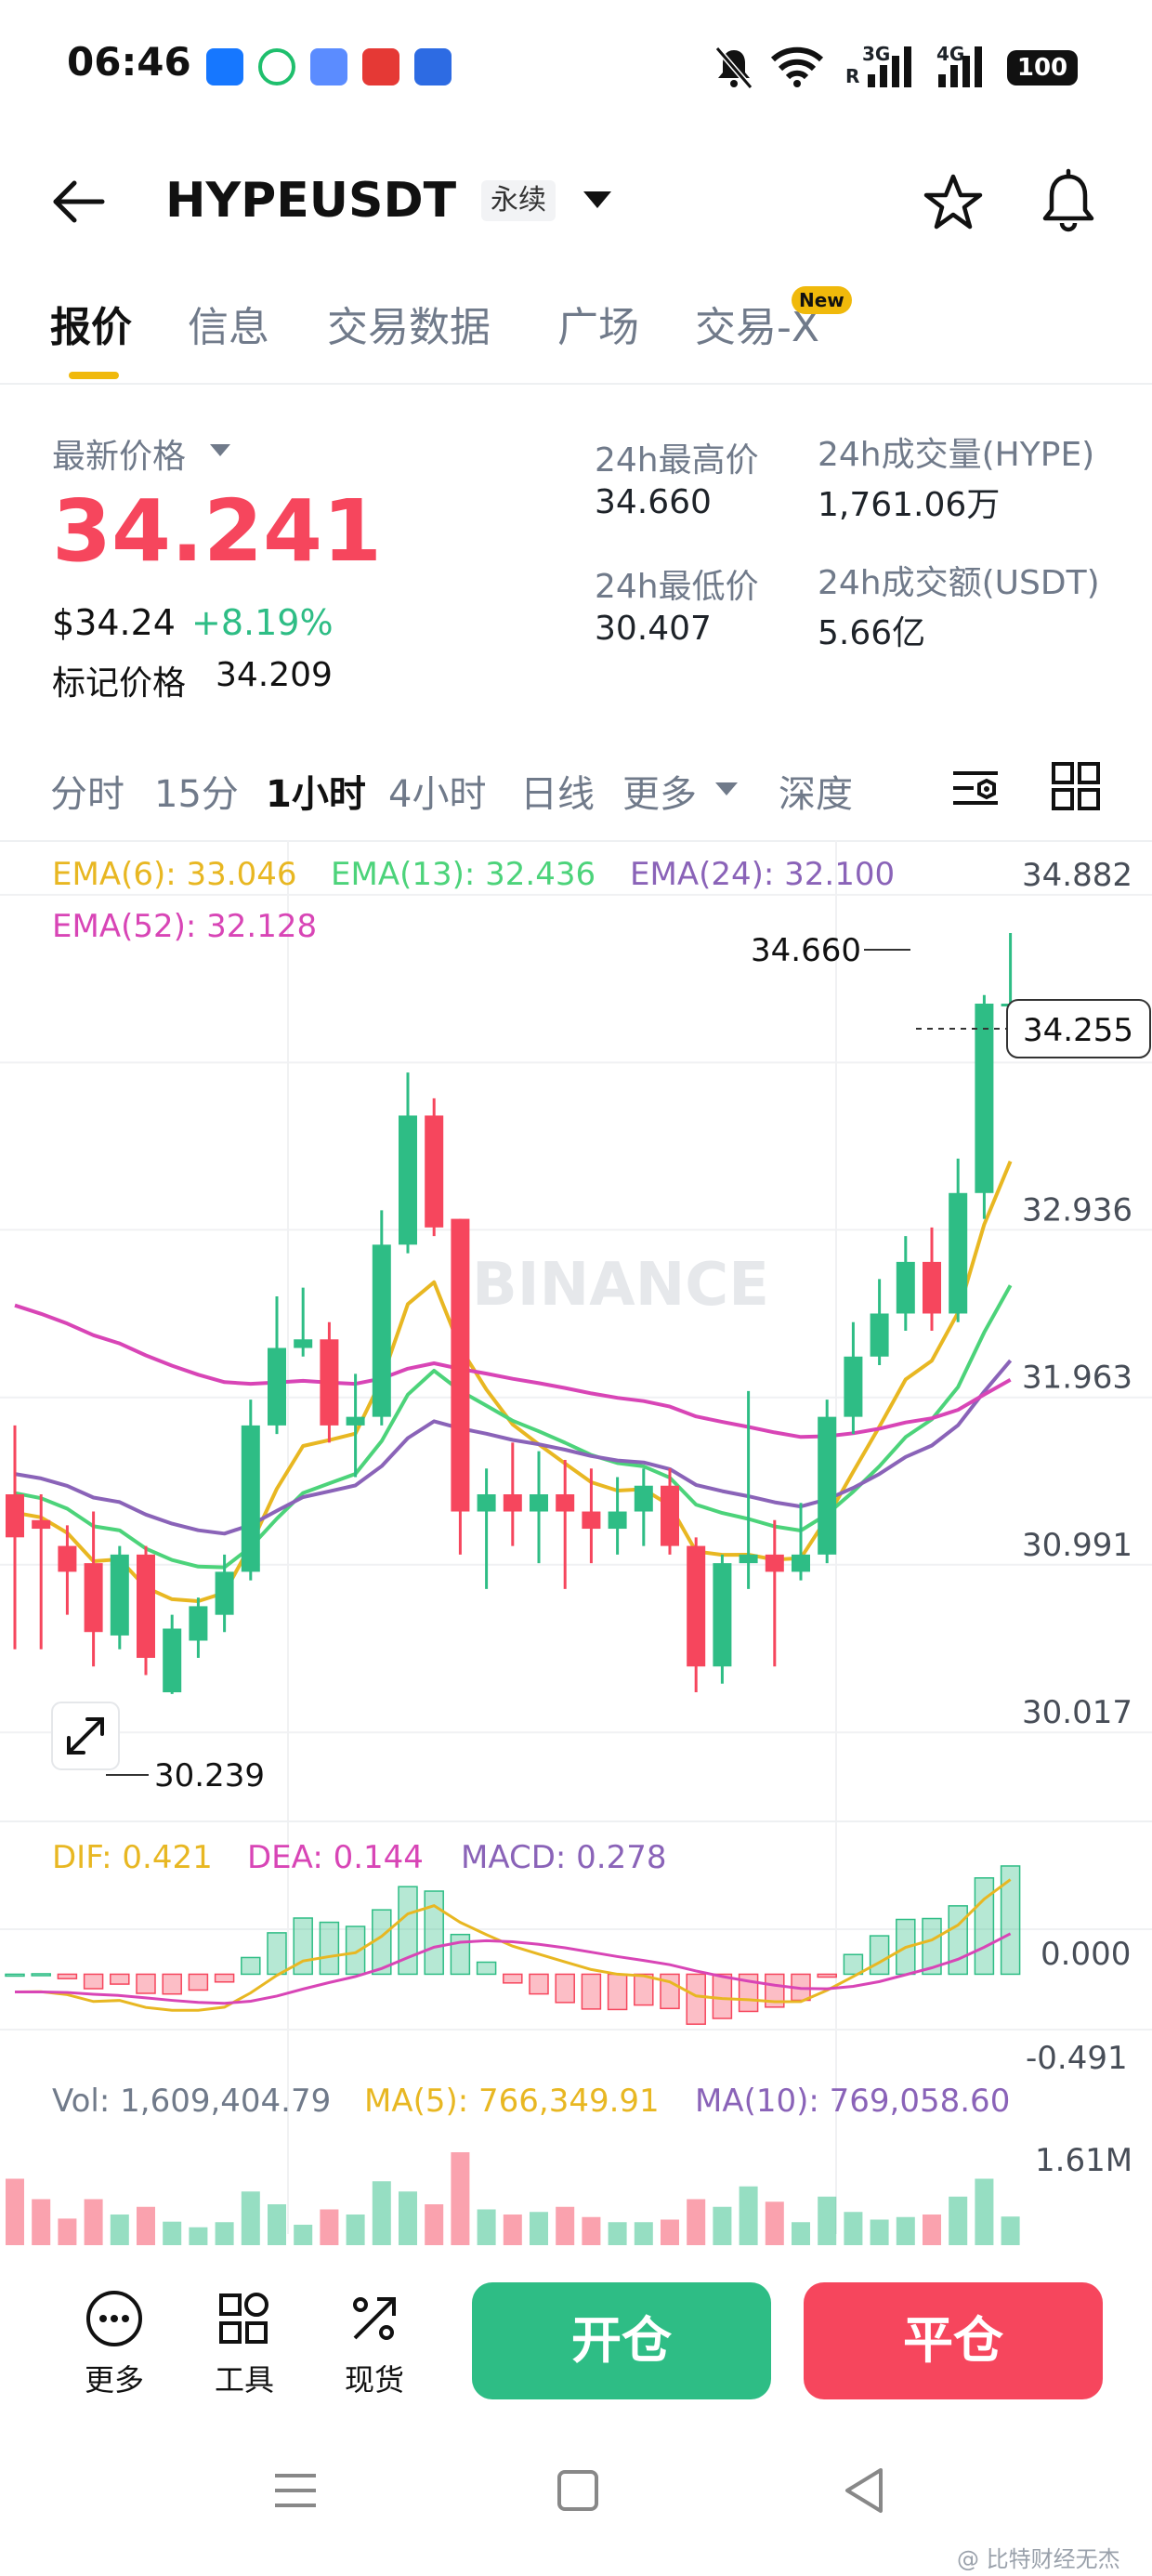 This screenshot has height=2576, width=1152. I want to click on high-24h-value: 34.660, so click(653, 502).